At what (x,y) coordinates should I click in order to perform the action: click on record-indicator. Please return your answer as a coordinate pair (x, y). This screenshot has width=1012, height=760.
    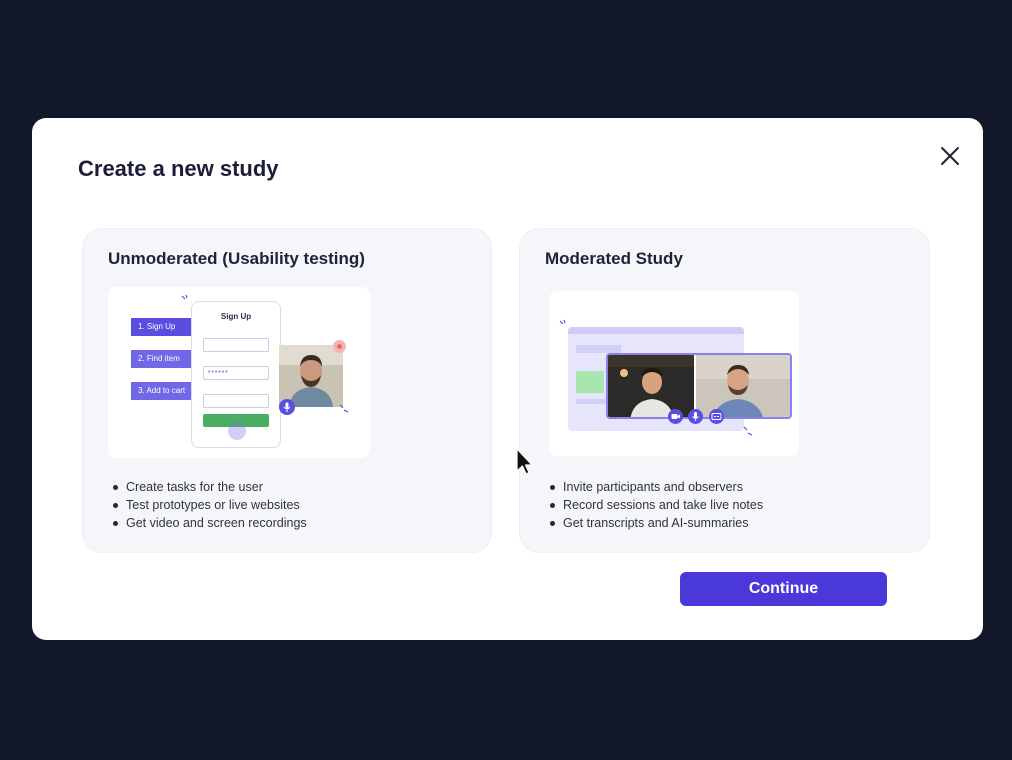
    Looking at the image, I should click on (339, 346).